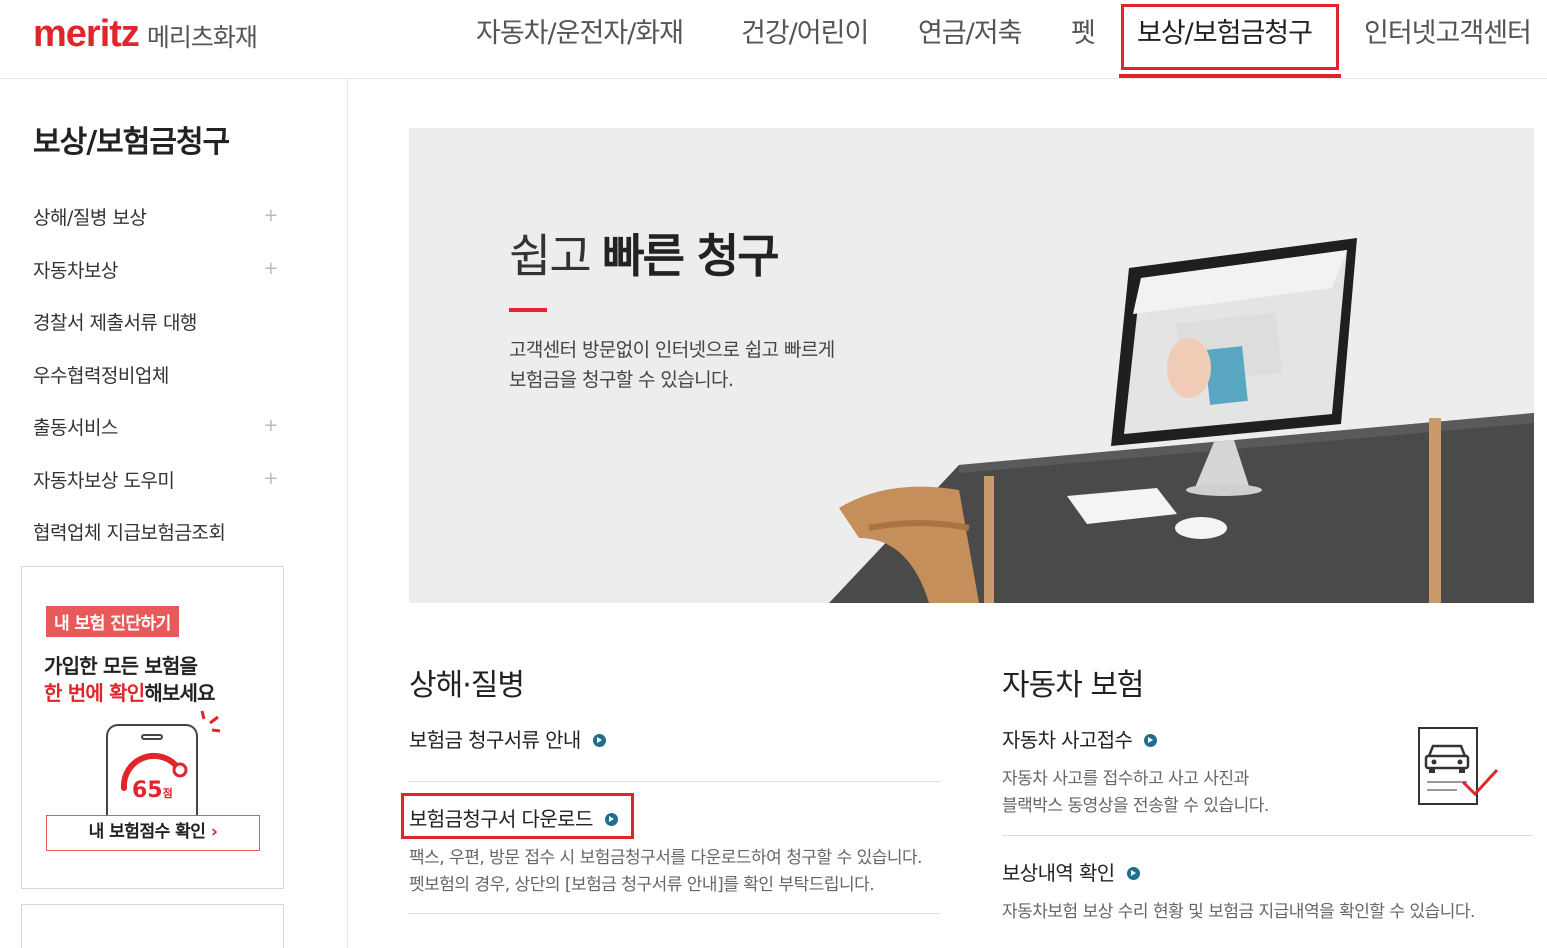 This screenshot has width=1547, height=948. Describe the element at coordinates (112, 621) in the screenshot. I see `promo-badge: 내 보험 진단하기` at that location.